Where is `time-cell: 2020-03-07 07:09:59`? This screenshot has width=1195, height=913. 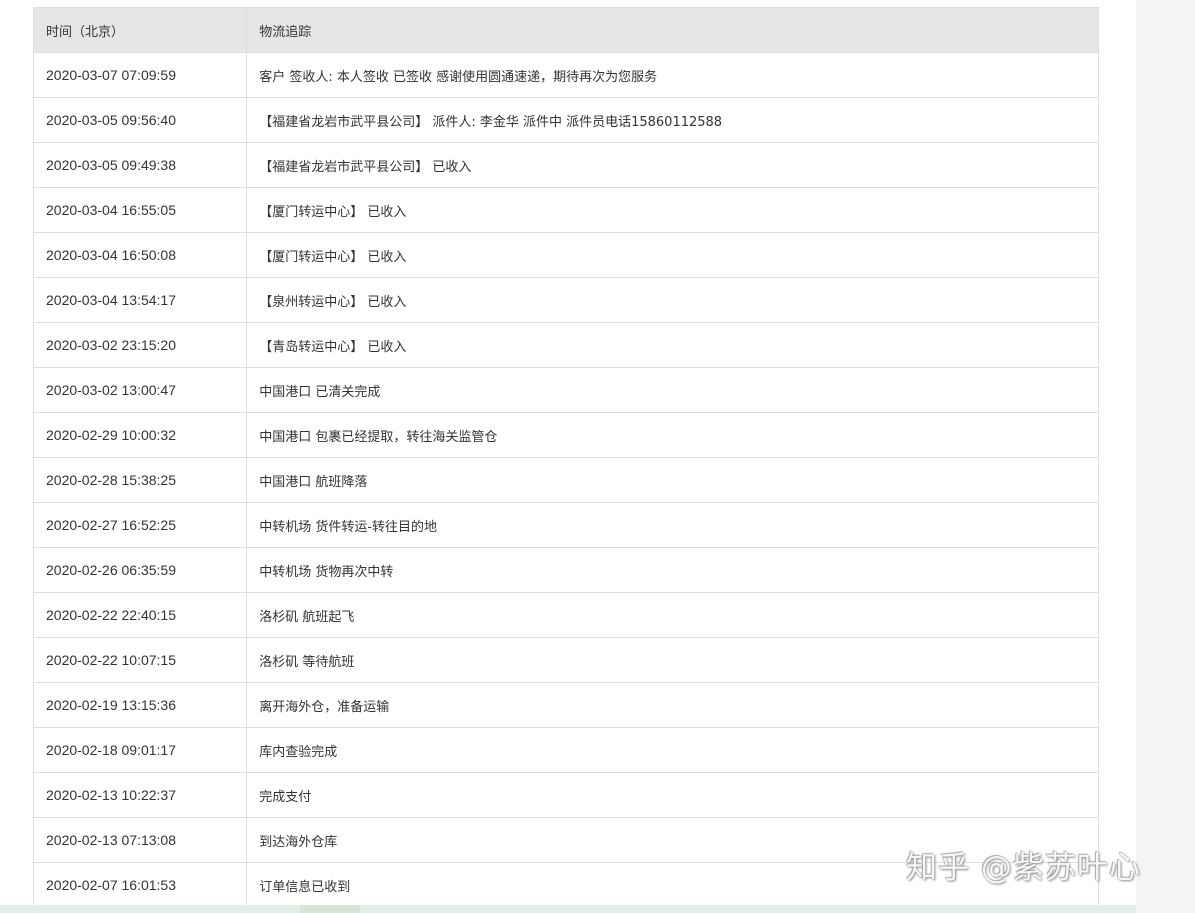
time-cell: 2020-03-07 07:09:59 is located at coordinates (140, 75).